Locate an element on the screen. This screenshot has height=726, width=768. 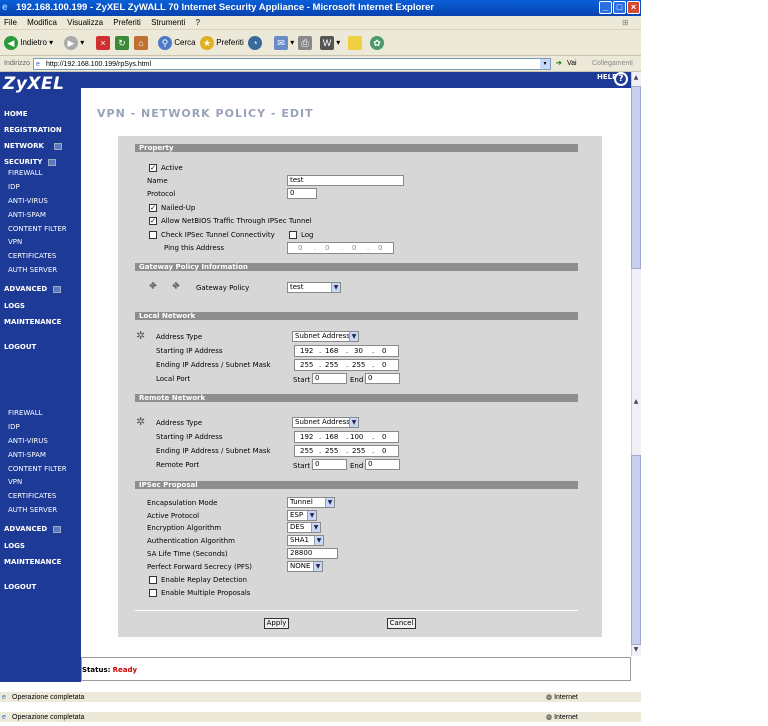
stop-button: × is located at coordinates (103, 43).